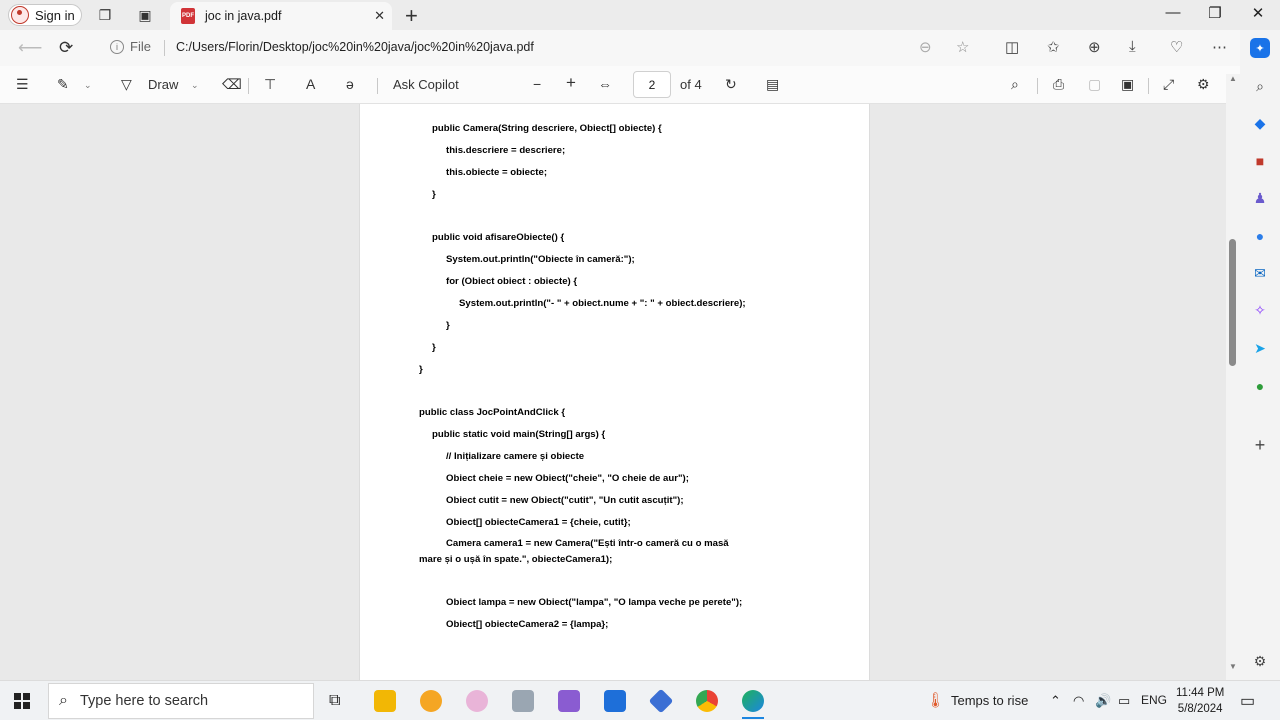 The image size is (1280, 720). Describe the element at coordinates (537, 84) in the screenshot. I see `zoom-out-icon: −` at that location.